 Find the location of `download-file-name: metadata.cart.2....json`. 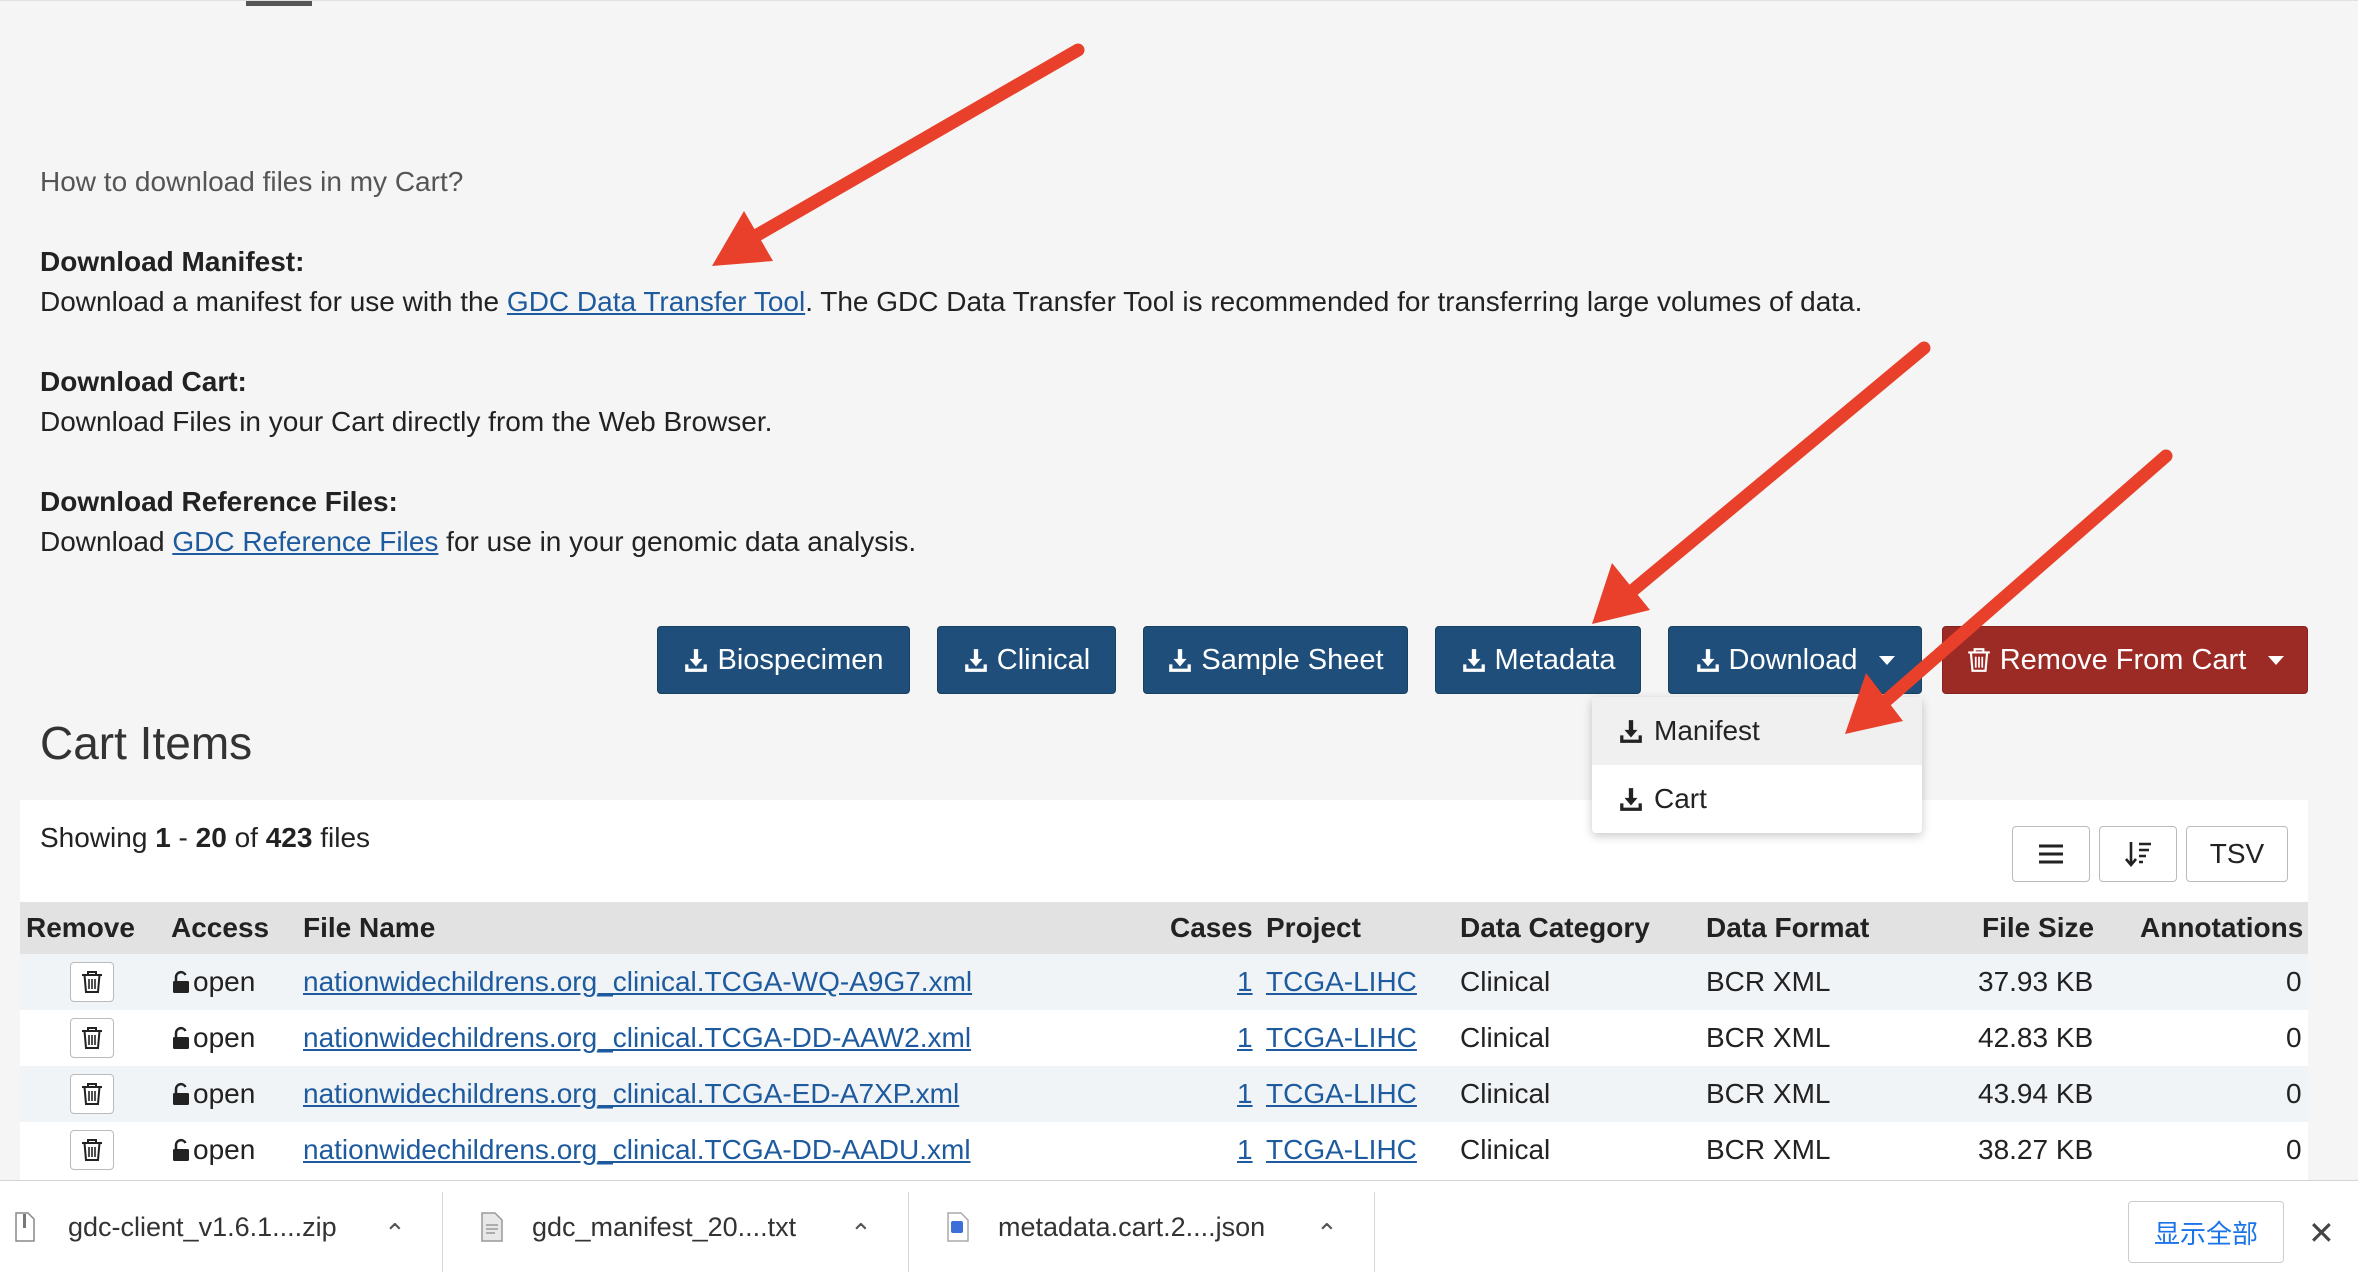

download-file-name: metadata.cart.2....json is located at coordinates (1132, 1226).